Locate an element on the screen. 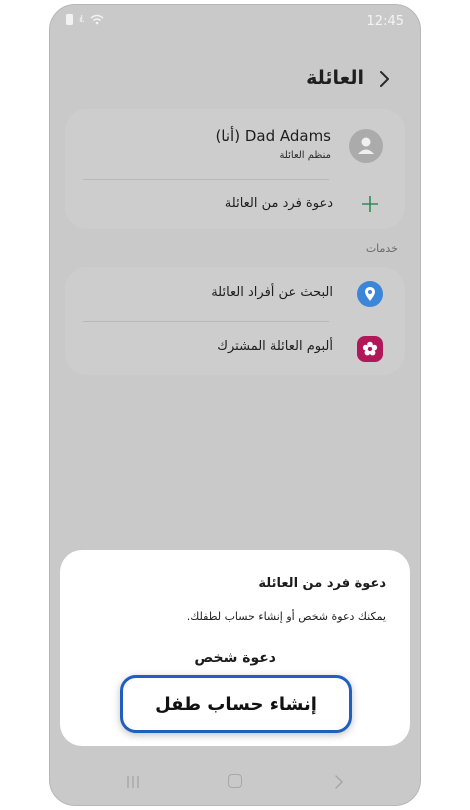 The image size is (470, 810). avatar is located at coordinates (366, 146).